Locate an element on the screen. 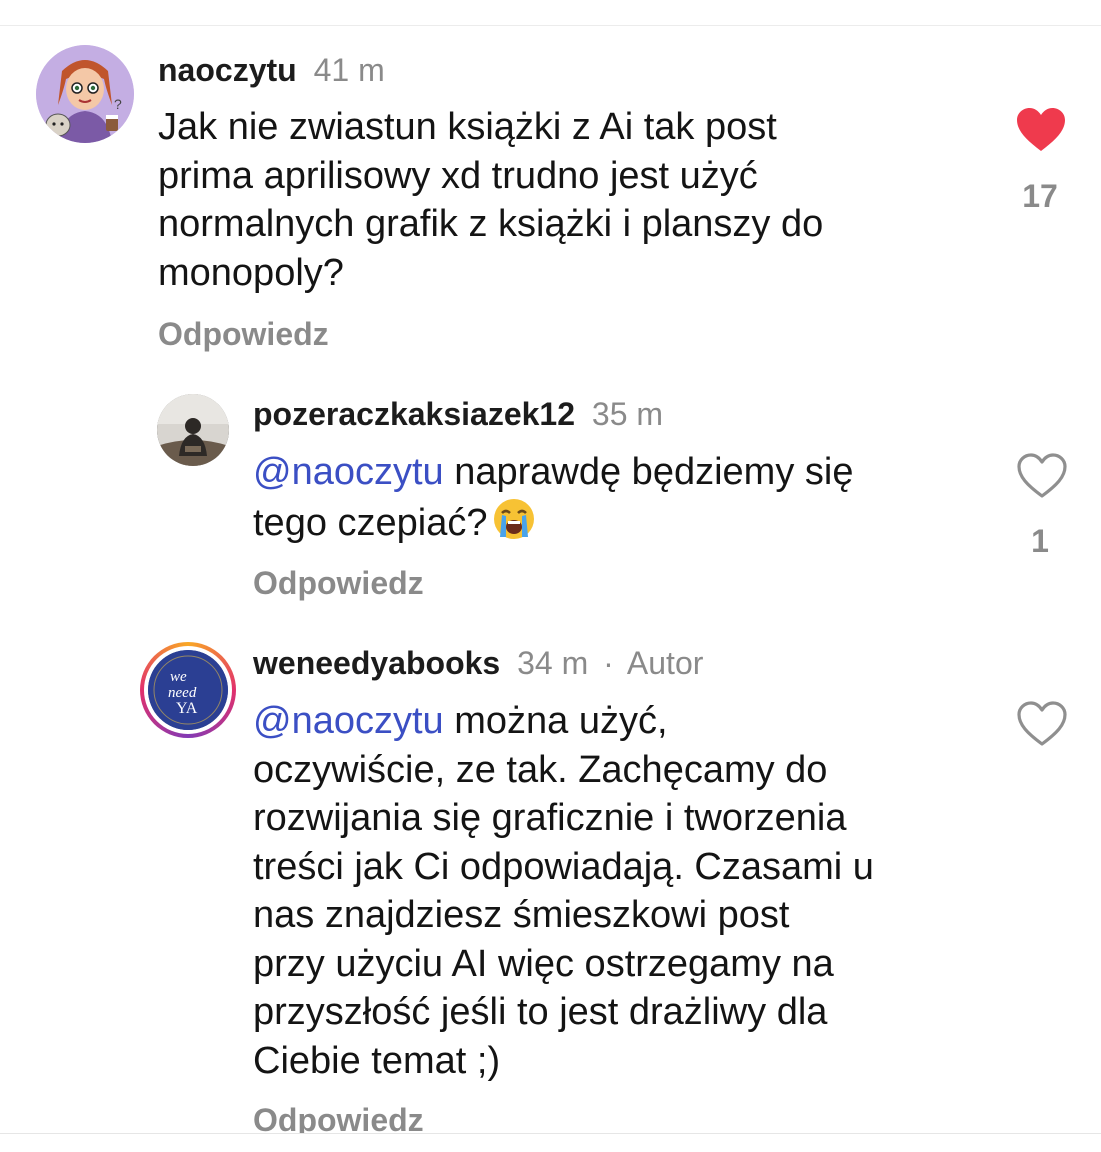 This screenshot has height=1152, width=1101. avatar-photo is located at coordinates (193, 430).